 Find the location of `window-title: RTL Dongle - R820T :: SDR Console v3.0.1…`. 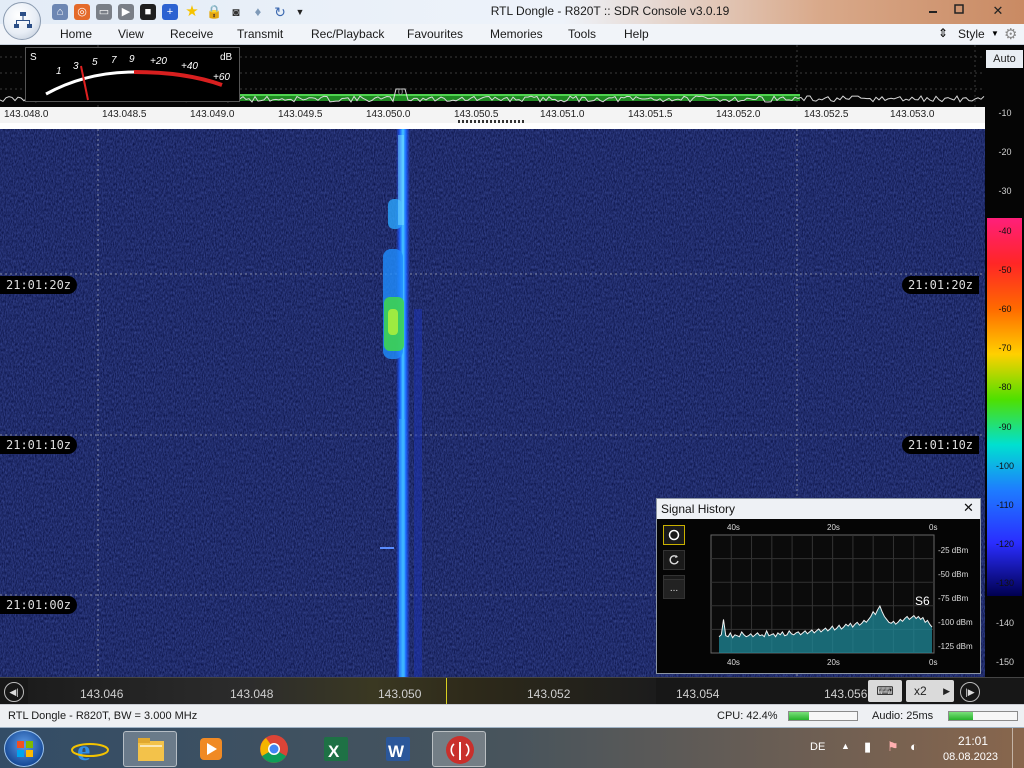

window-title: RTL Dongle - R820T :: SDR Console v3.0.1… is located at coordinates (610, 11).